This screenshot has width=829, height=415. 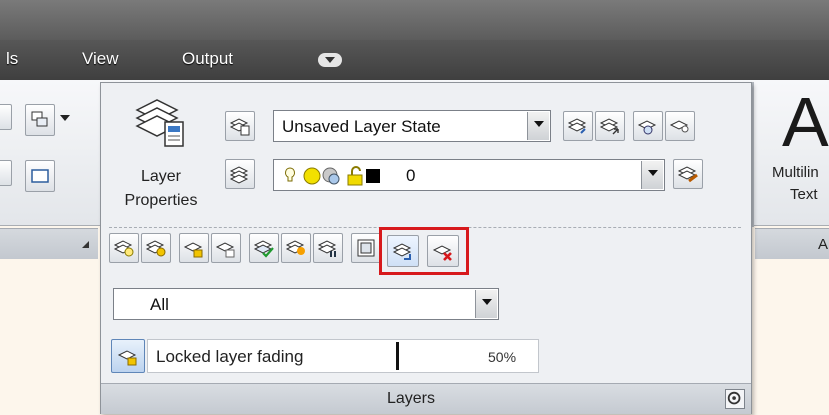 What do you see at coordinates (161, 153) in the screenshot?
I see `layer-properties-button: Layer Properties` at bounding box center [161, 153].